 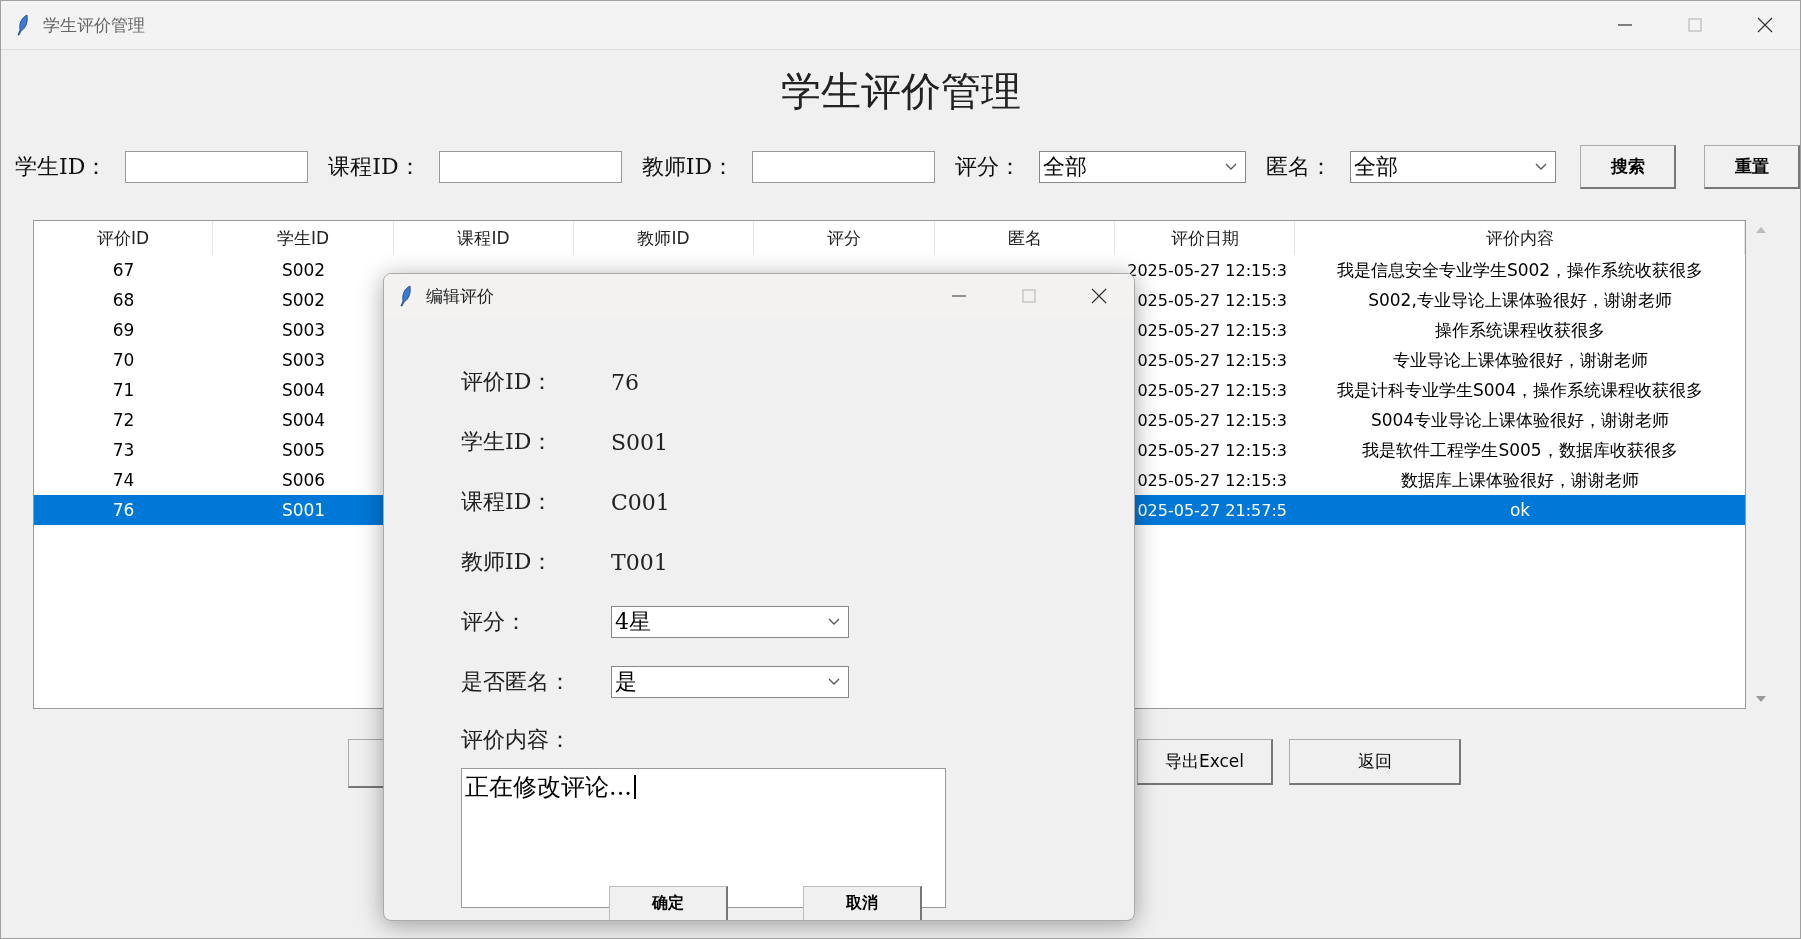 I want to click on dropdown: 是, so click(x=730, y=682).